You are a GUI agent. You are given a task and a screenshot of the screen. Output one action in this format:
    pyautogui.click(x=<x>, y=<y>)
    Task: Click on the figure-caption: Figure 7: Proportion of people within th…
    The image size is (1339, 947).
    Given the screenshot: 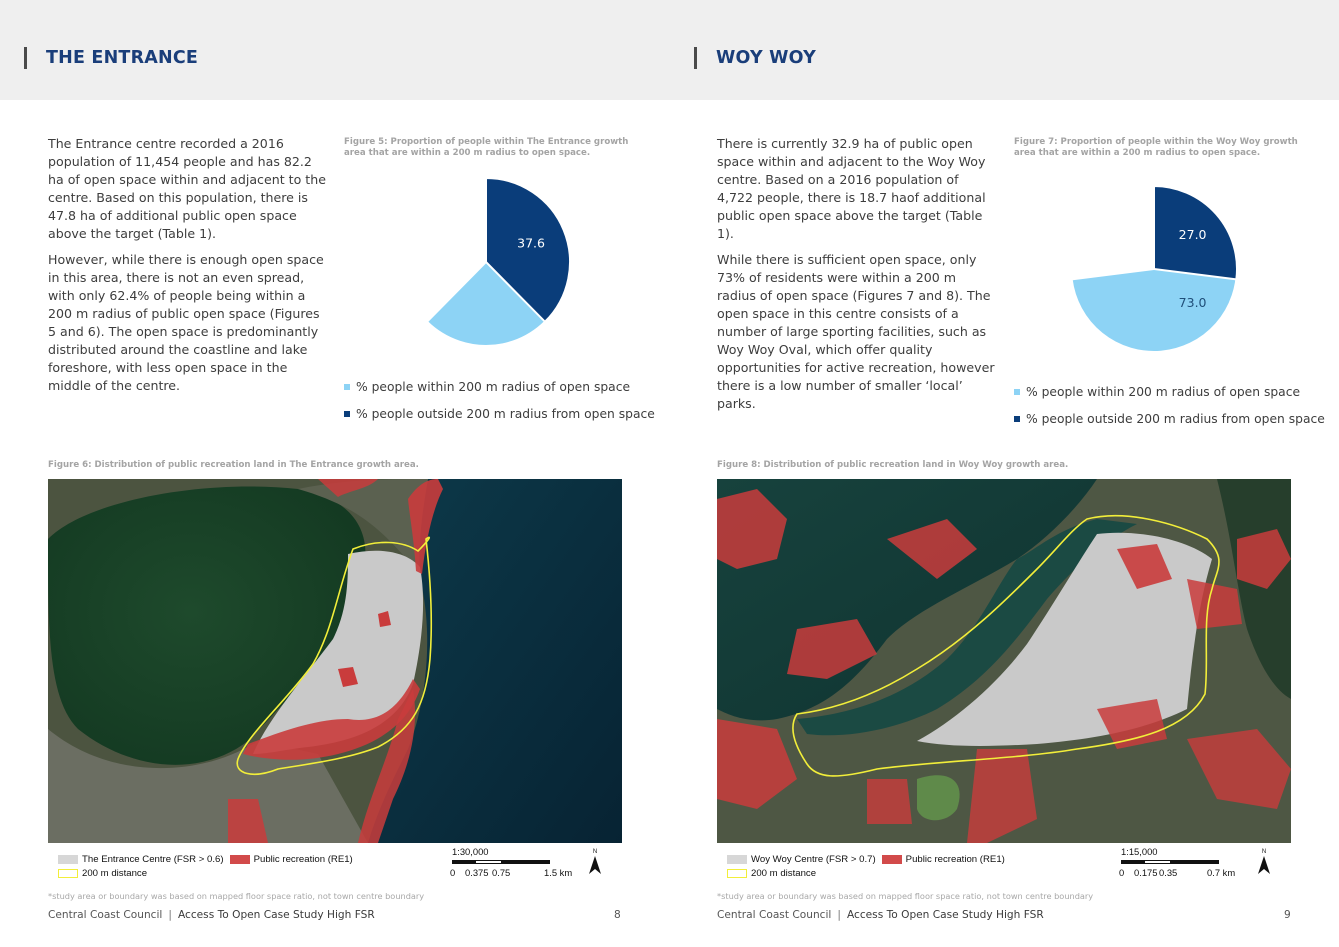 What is the action you would take?
    pyautogui.click(x=1156, y=147)
    